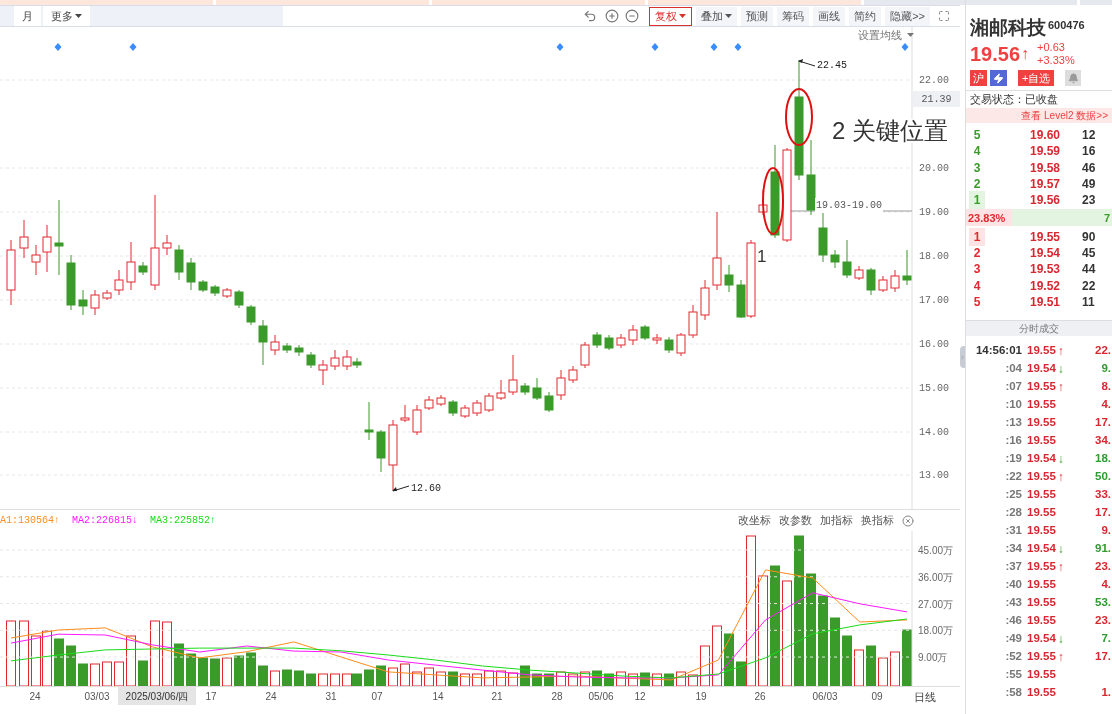 This screenshot has height=714, width=1112. I want to click on date-axis-label: 31, so click(331, 696).